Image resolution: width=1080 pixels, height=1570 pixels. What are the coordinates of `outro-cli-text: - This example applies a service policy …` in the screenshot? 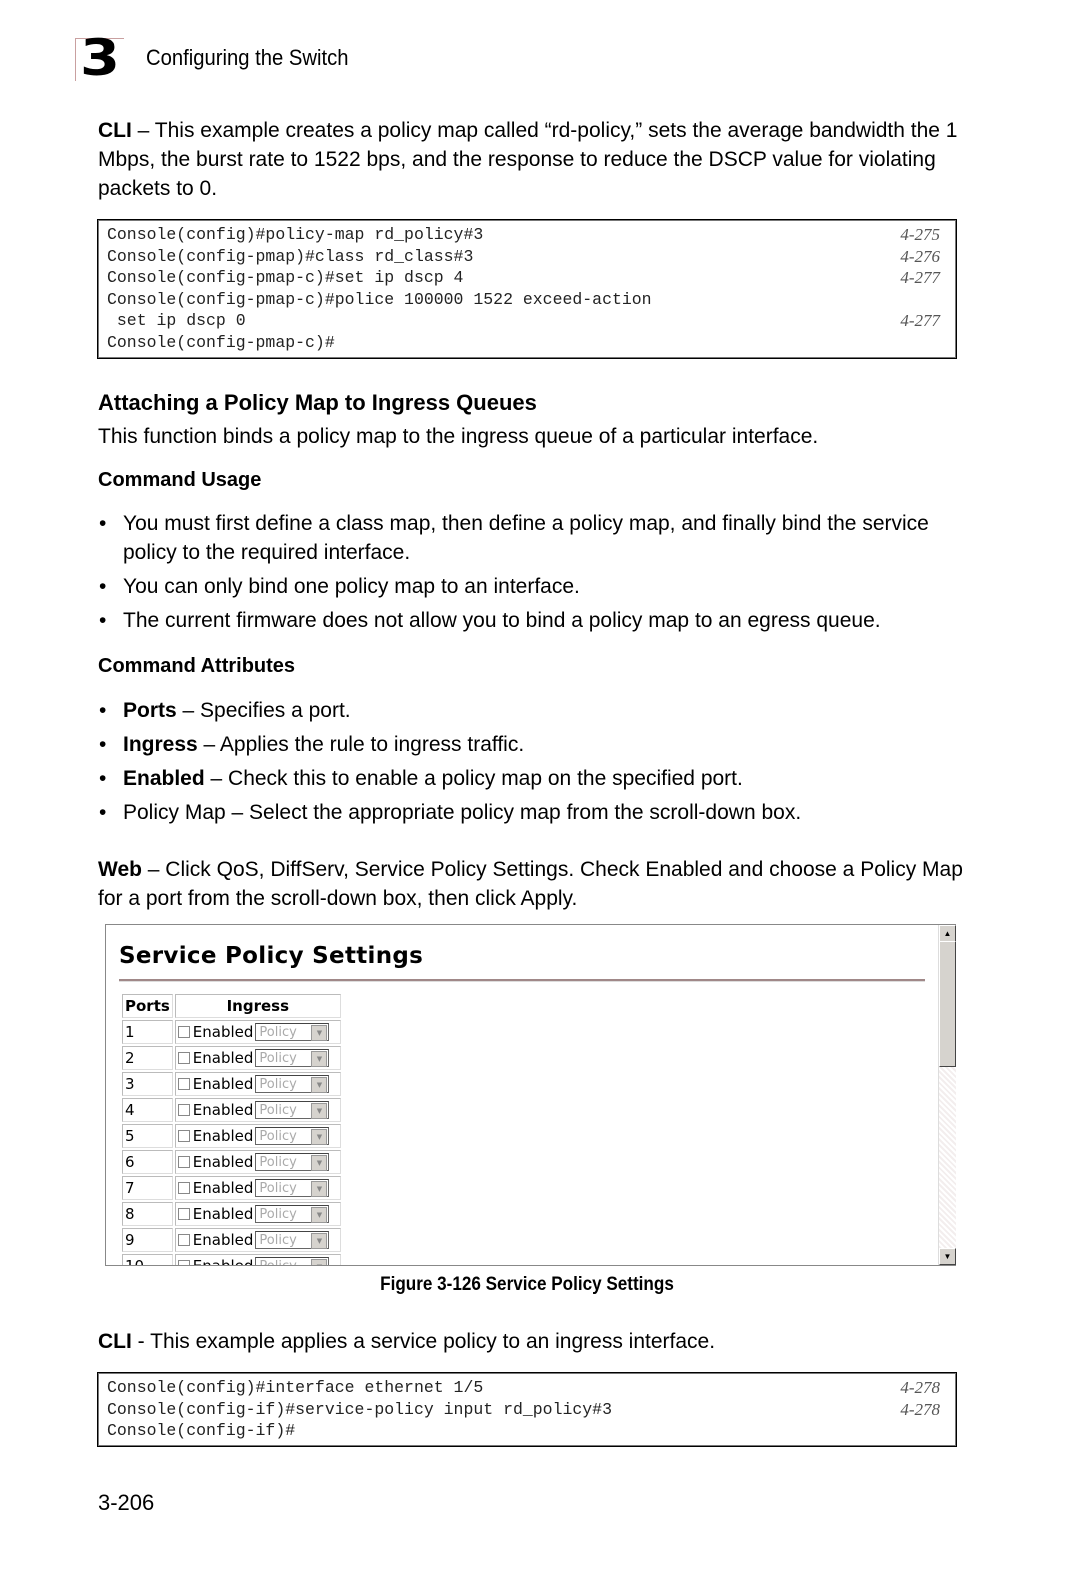 It's located at (423, 1341).